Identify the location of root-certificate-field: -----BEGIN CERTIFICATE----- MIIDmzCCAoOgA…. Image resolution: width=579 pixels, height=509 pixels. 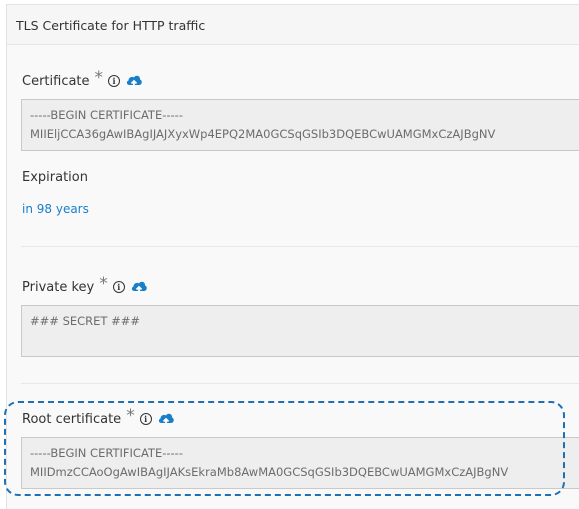
(300, 463).